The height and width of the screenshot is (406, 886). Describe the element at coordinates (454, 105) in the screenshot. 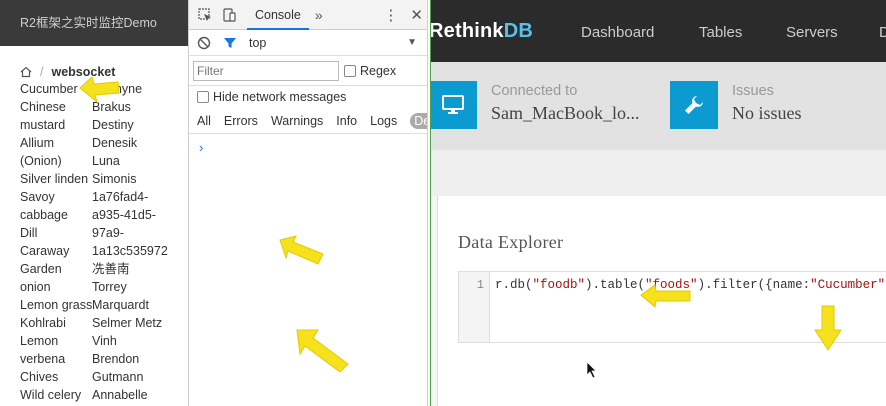

I see `monitor-icon` at that location.